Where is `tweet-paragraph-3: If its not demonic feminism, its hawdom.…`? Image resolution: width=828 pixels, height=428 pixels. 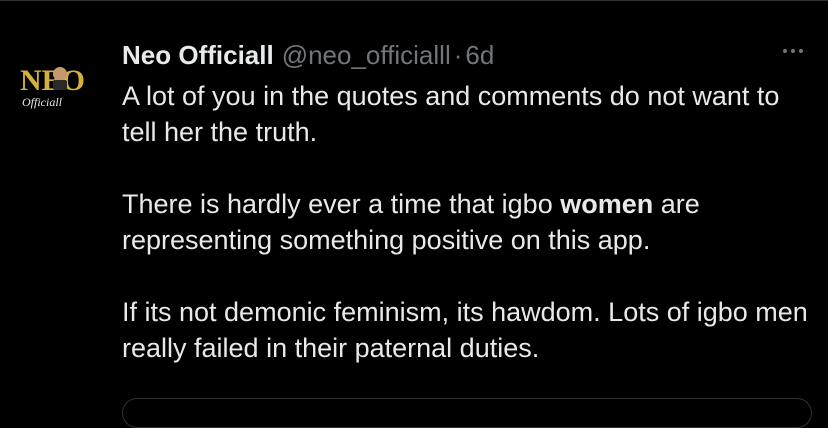
tweet-paragraph-3: If its not demonic feminism, its hawdom.… is located at coordinates (465, 330).